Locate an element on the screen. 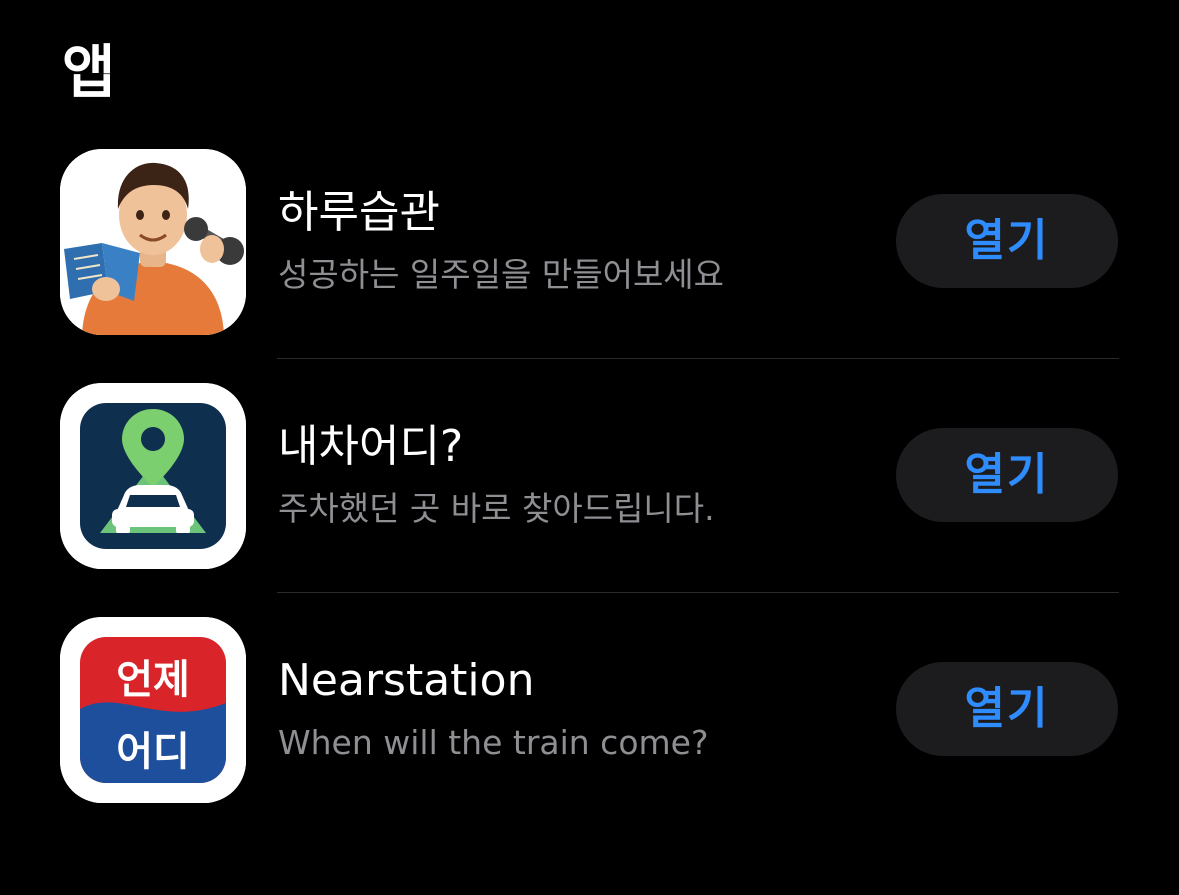  habit-app-icon is located at coordinates (153, 242).